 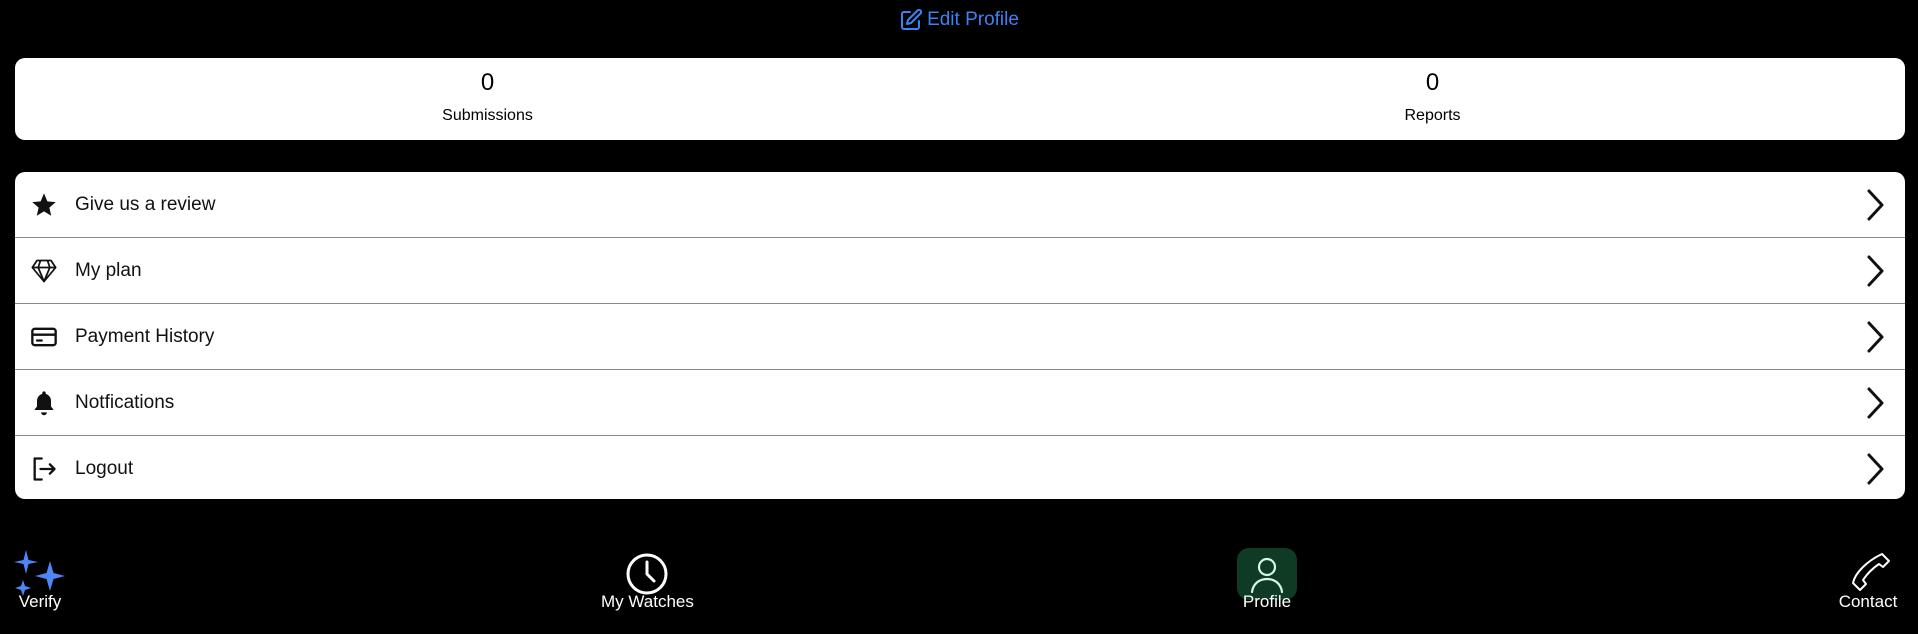 I want to click on menu-item-review: Give us a review, so click(x=960, y=205).